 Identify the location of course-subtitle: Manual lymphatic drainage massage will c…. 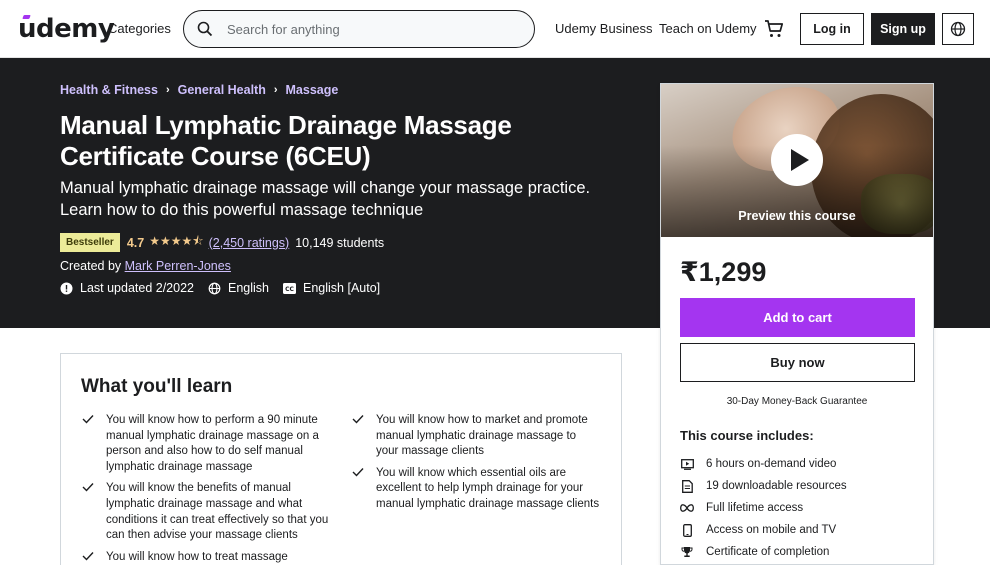
(325, 199).